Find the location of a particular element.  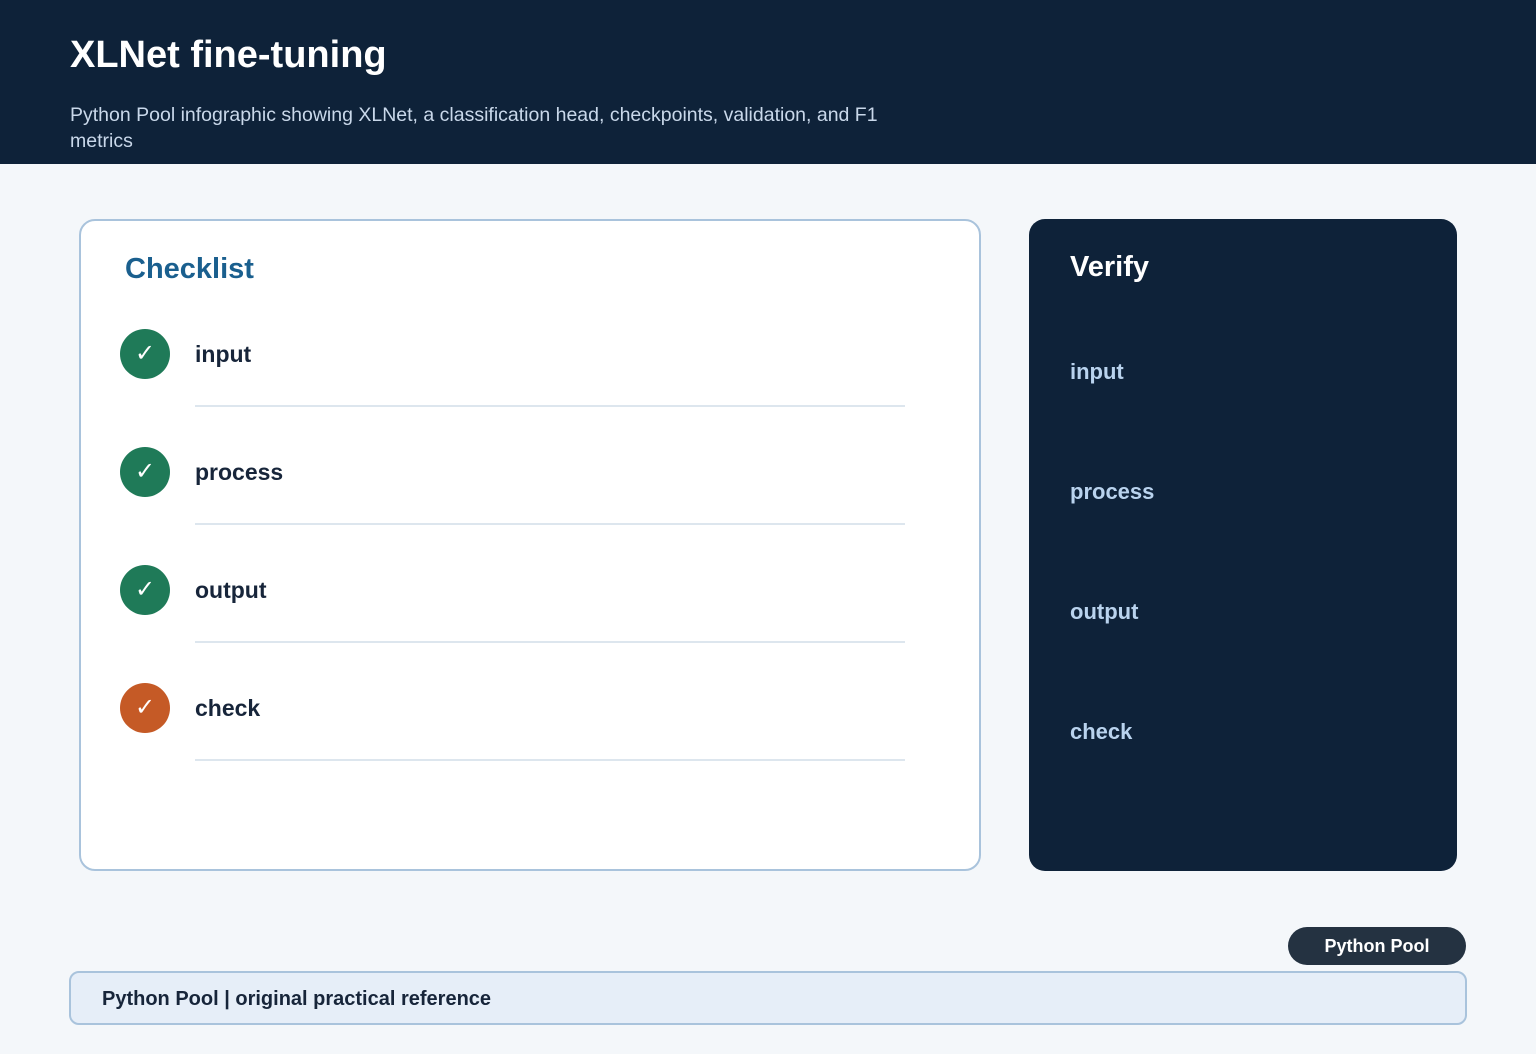

verify-item-process: process is located at coordinates (1112, 491).